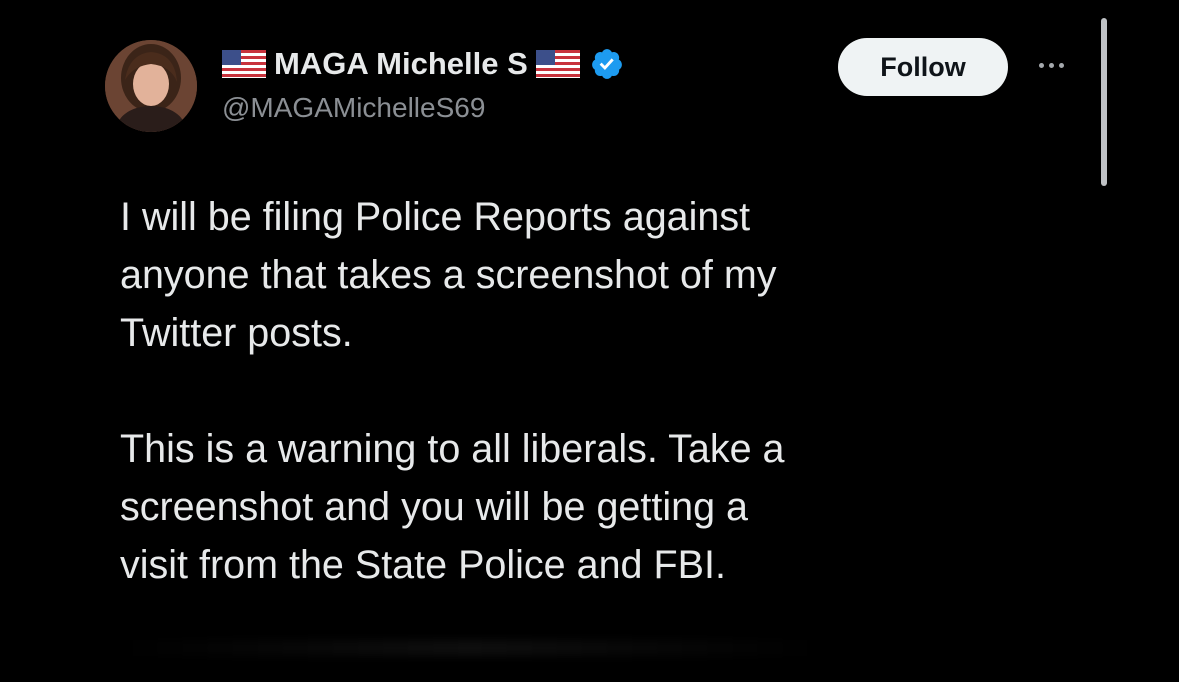 This screenshot has height=682, width=1179. What do you see at coordinates (607, 64) in the screenshot?
I see `verified-badge-icon` at bounding box center [607, 64].